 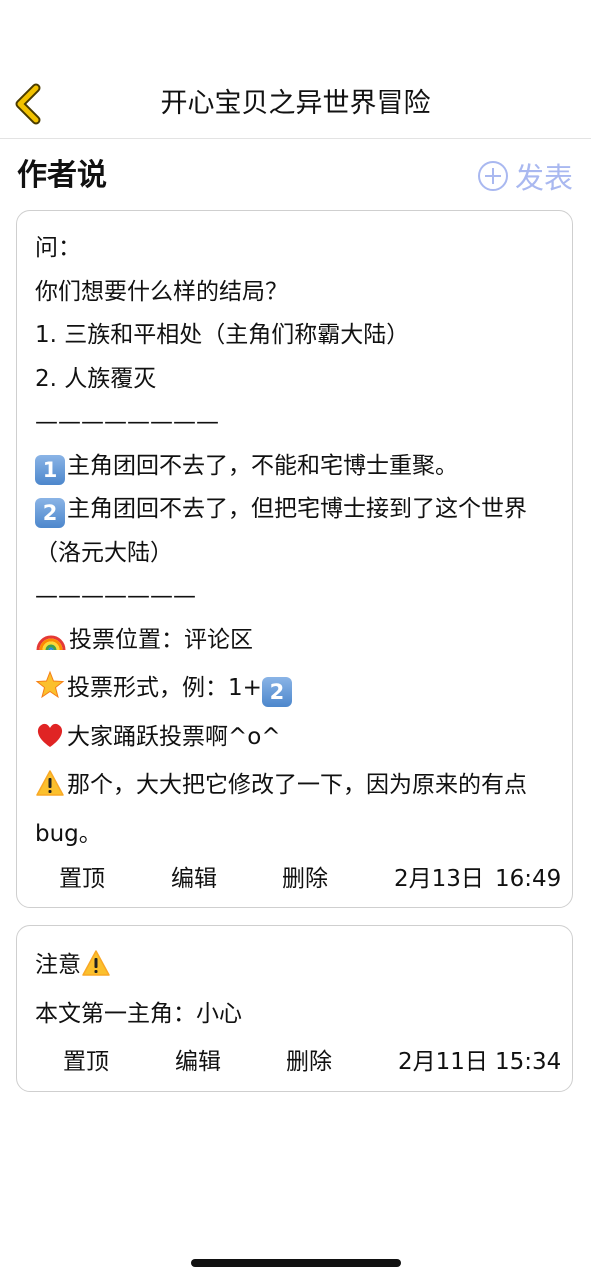 I want to click on top-navigation-bar: 开心宝贝之异世界冒险, so click(x=295, y=104).